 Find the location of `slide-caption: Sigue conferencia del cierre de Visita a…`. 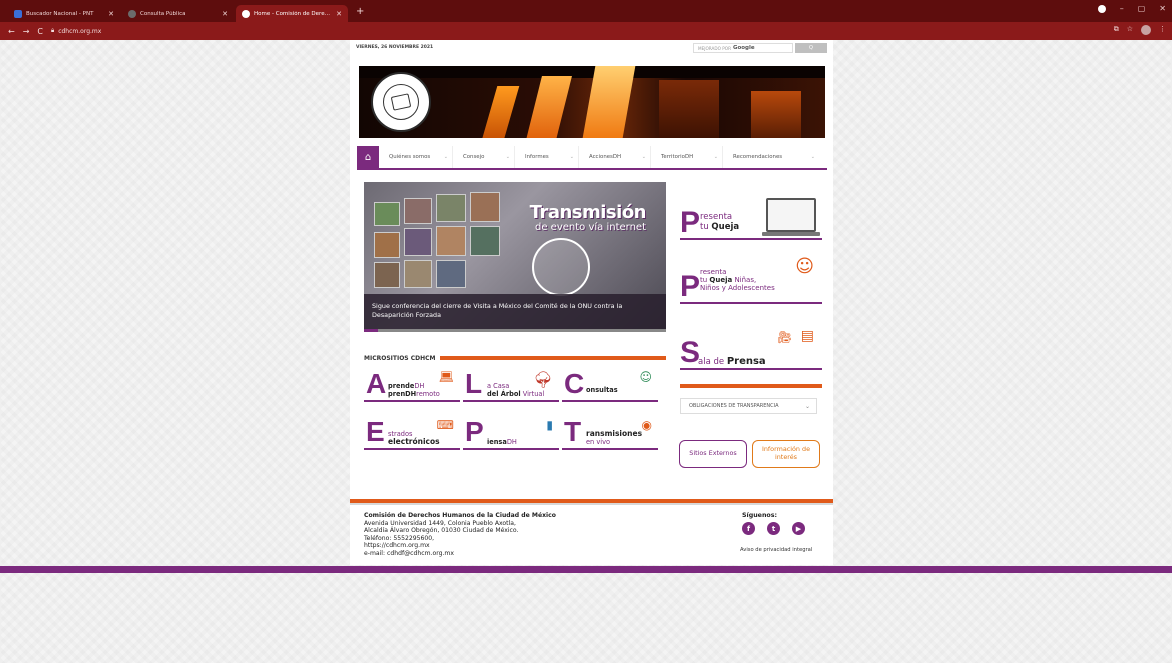

slide-caption: Sigue conferencia del cierre de Visita a… is located at coordinates (515, 313).